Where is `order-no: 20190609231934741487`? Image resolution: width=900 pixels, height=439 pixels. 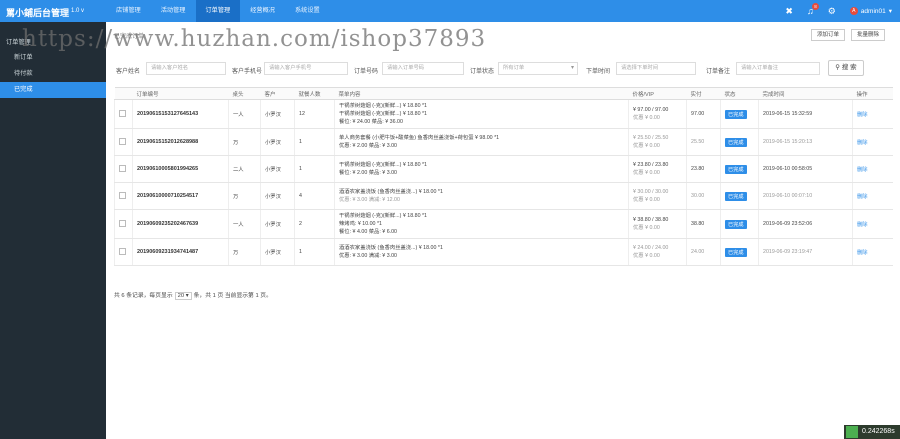
order-no: 20190609231934741487 is located at coordinates (180, 252).